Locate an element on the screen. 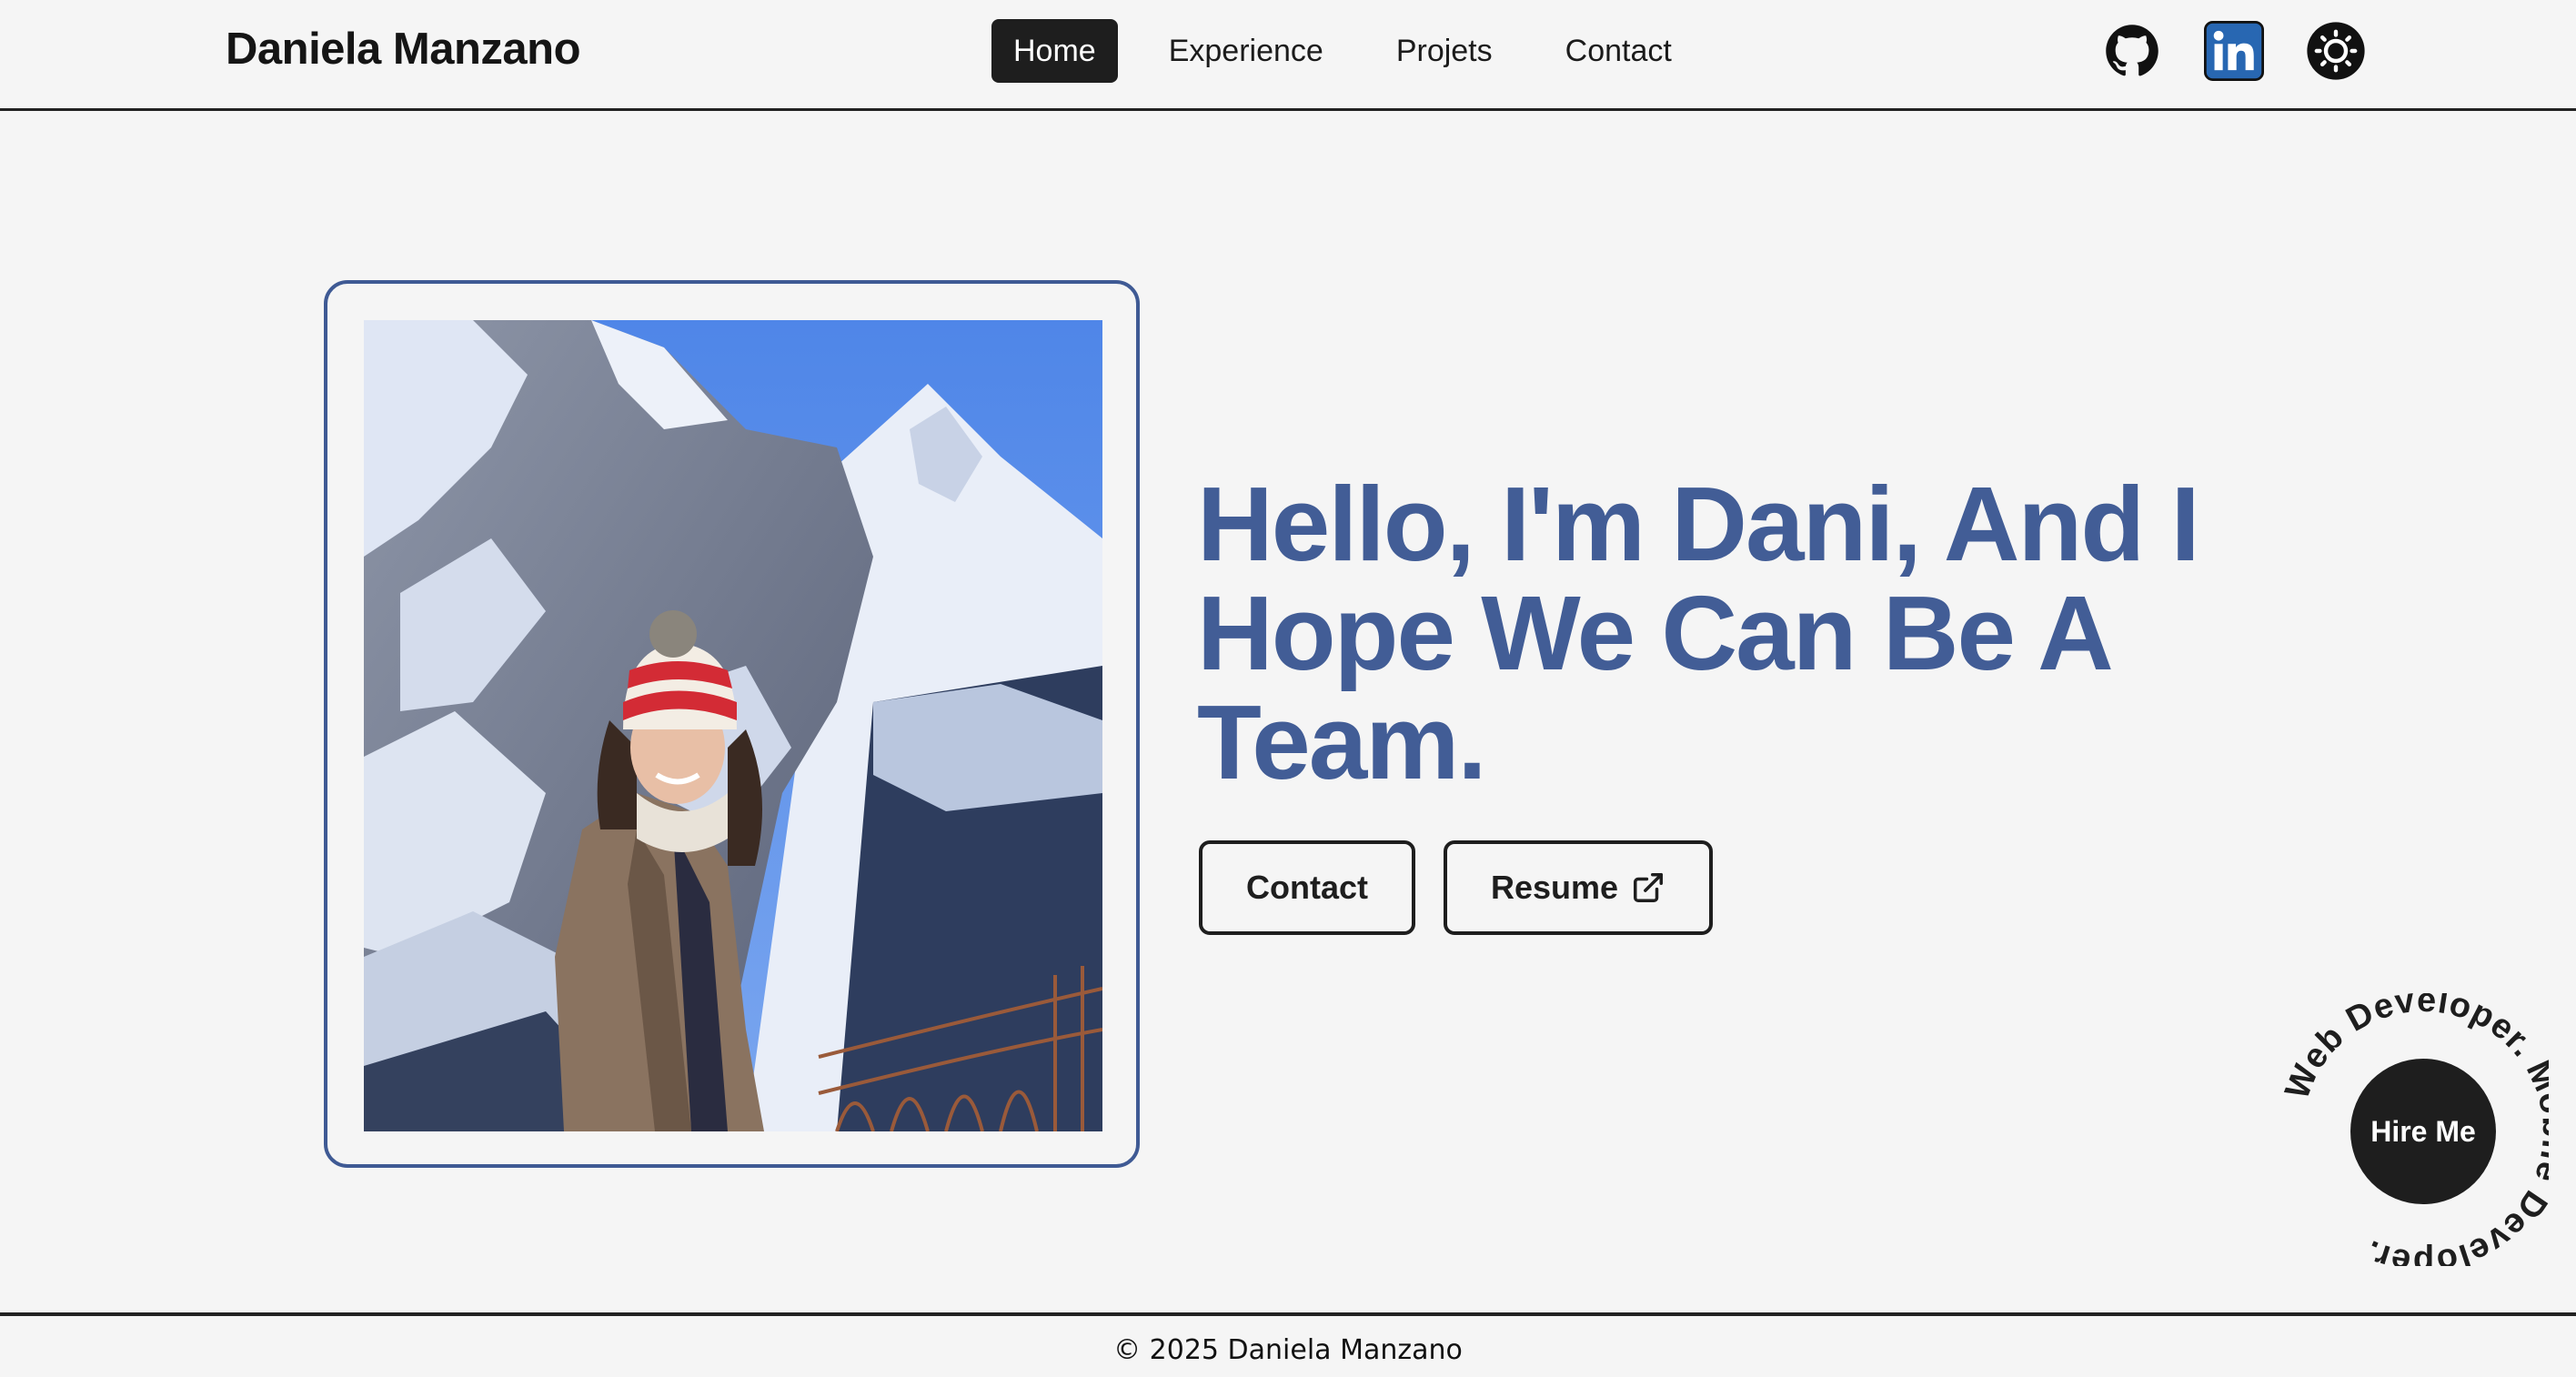 The height and width of the screenshot is (1377, 2576). nav-home: Home is located at coordinates (1054, 51).